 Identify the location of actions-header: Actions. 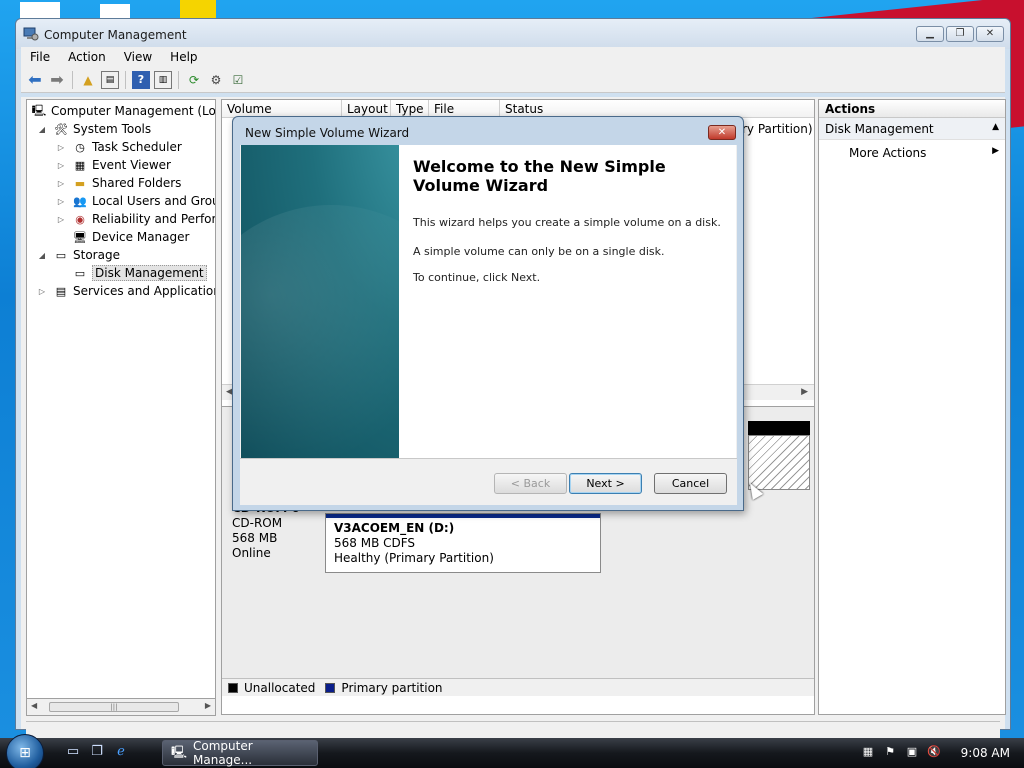
(912, 109).